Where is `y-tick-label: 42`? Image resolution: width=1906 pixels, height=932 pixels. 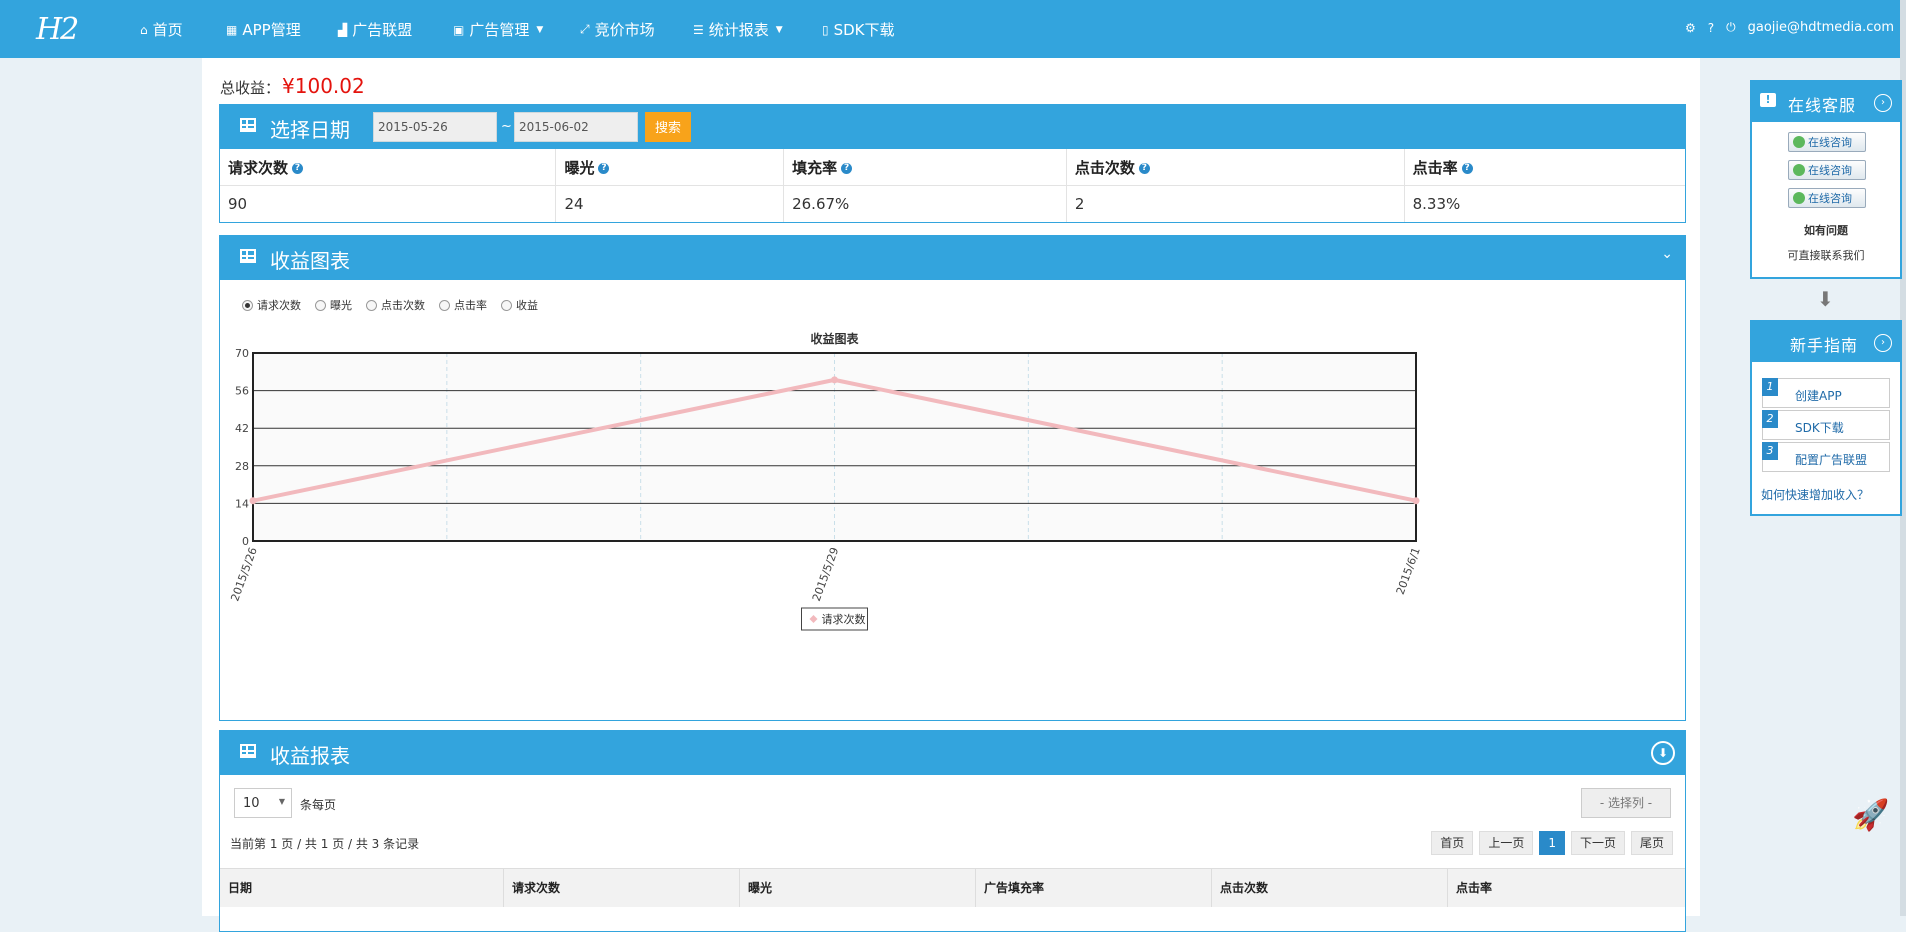
y-tick-label: 42 is located at coordinates (242, 428).